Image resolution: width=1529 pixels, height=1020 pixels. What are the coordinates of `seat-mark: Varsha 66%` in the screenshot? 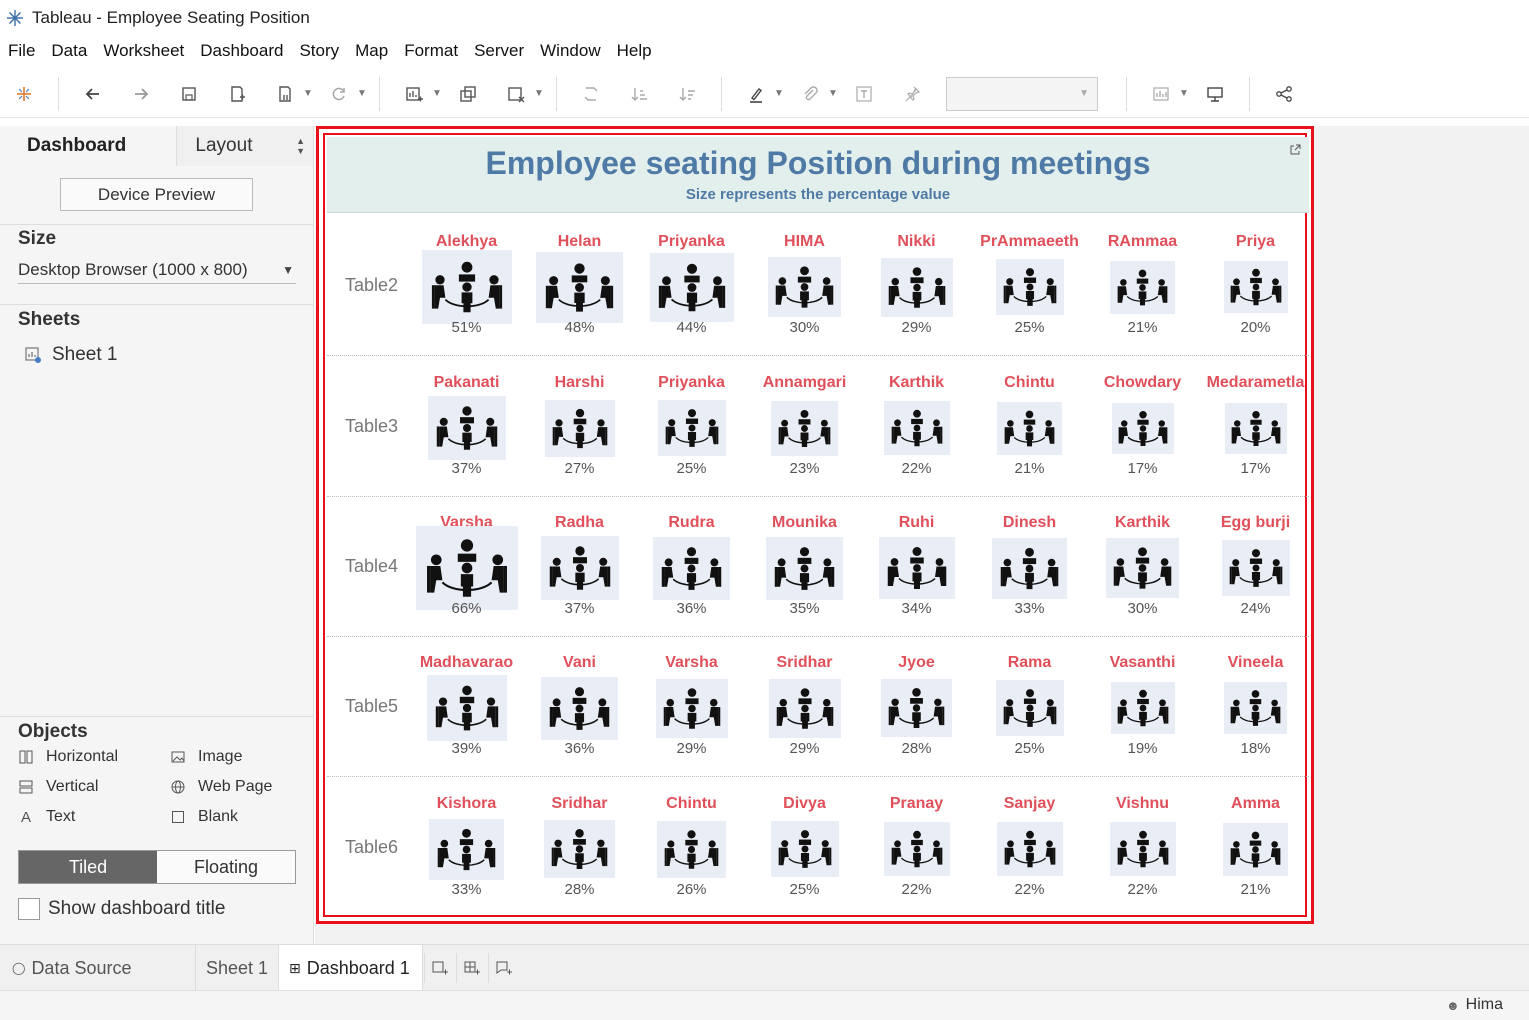 It's located at (466, 566).